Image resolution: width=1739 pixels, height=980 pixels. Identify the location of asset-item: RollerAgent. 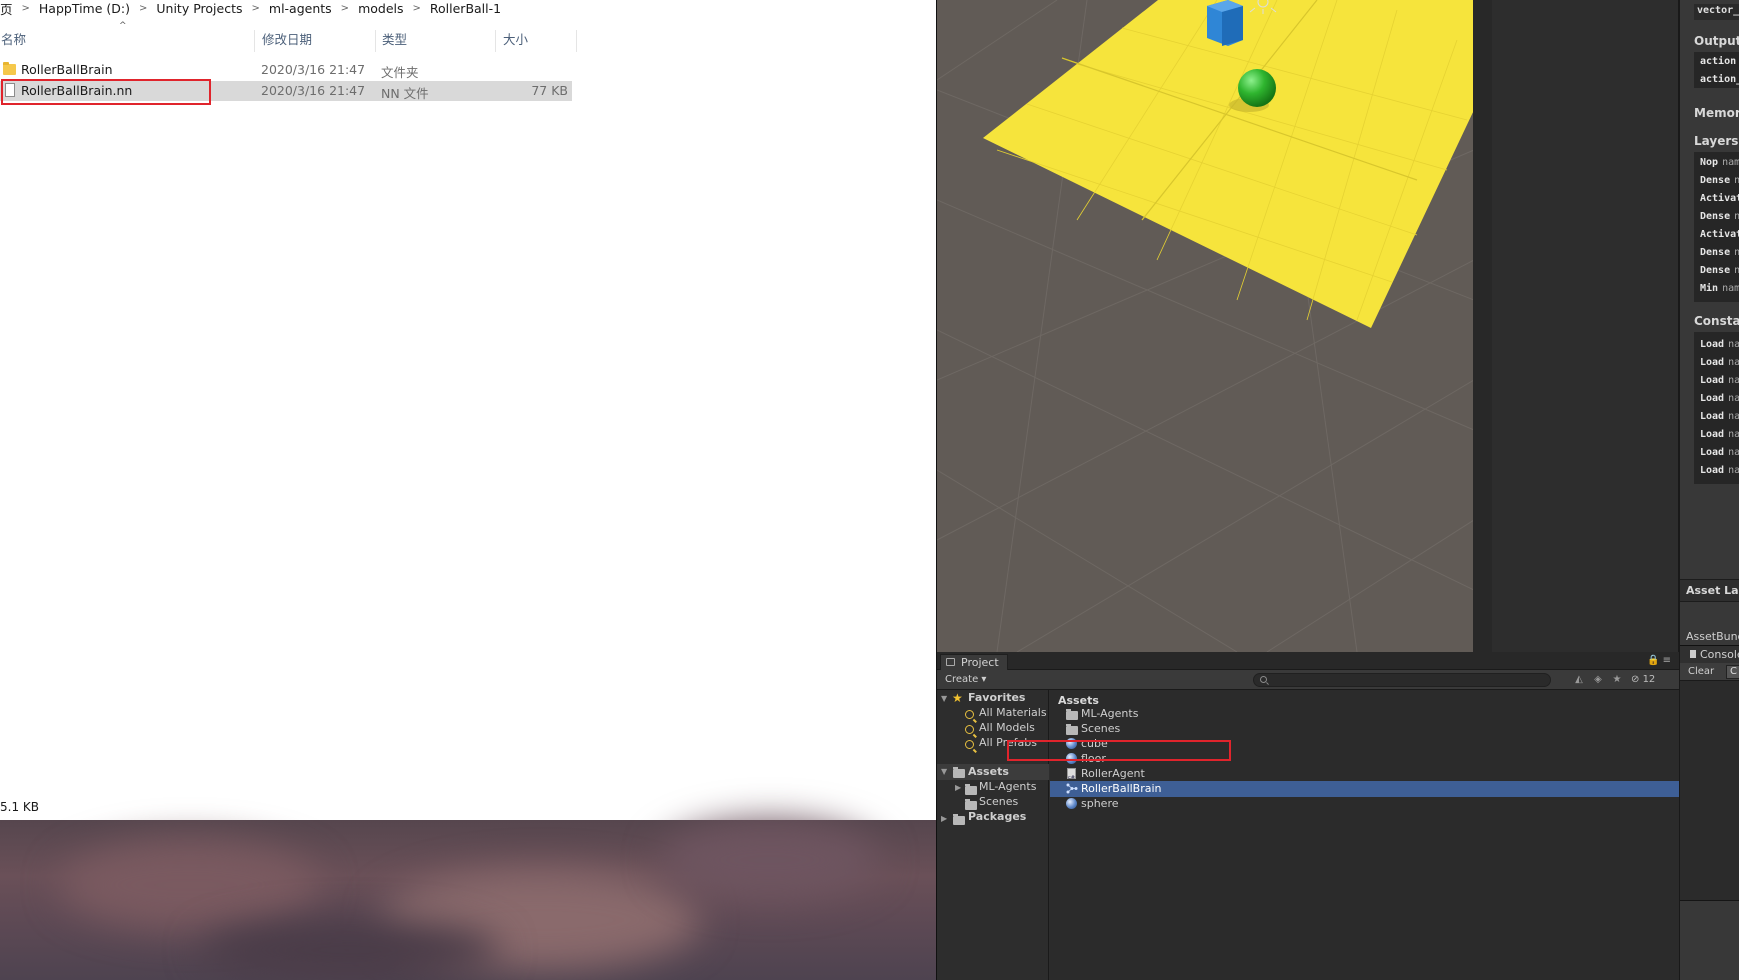
(1364, 776).